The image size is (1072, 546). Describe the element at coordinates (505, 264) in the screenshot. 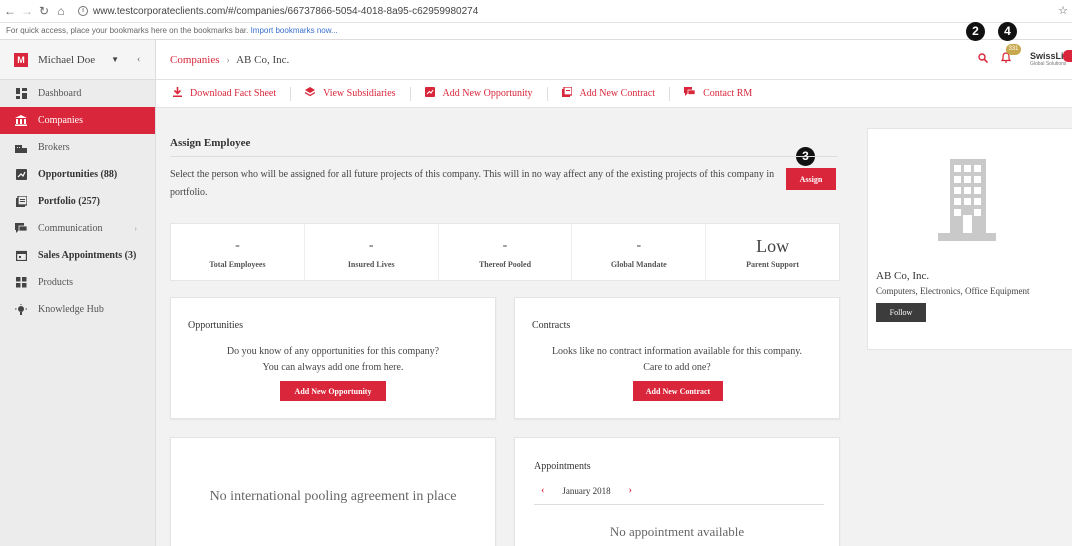

I see `stat-label: Thereof Pooled` at that location.